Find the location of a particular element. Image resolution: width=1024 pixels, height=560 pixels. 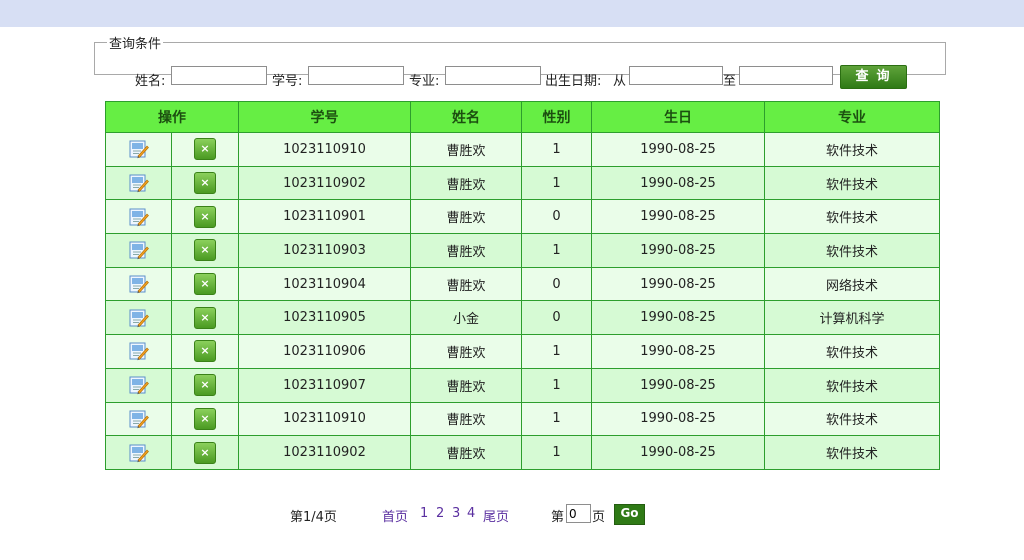

table-row: × 1023110906 曹胜欢 1 1990-08-25 软件技术 is located at coordinates (522, 351).